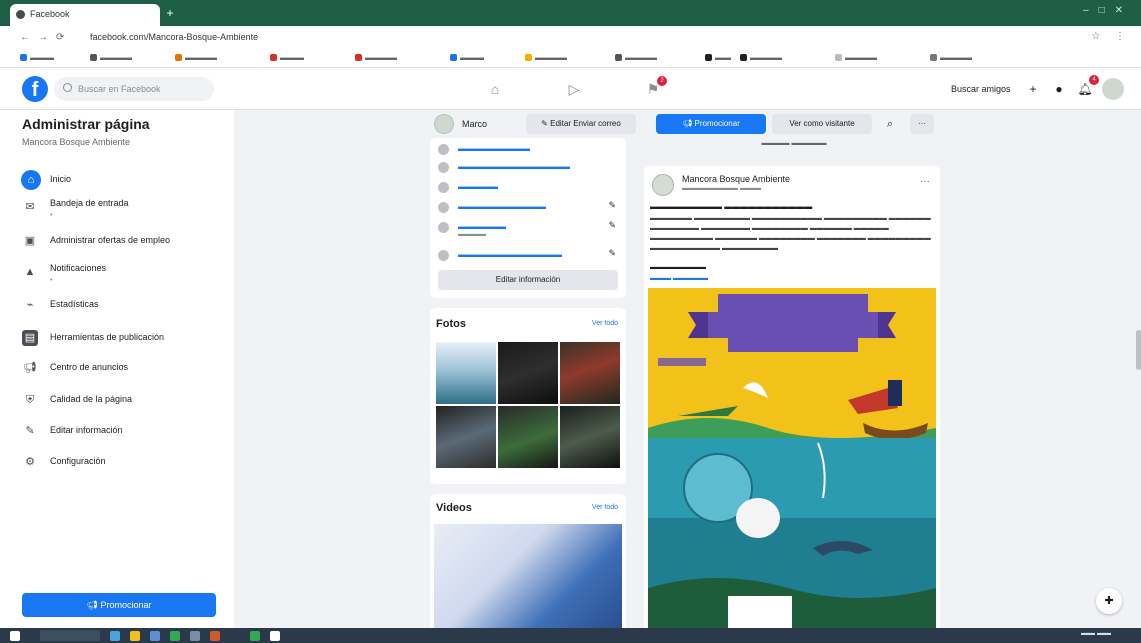  I want to click on taskbar-clock: ▬▬ ▬▬, so click(1096, 633).